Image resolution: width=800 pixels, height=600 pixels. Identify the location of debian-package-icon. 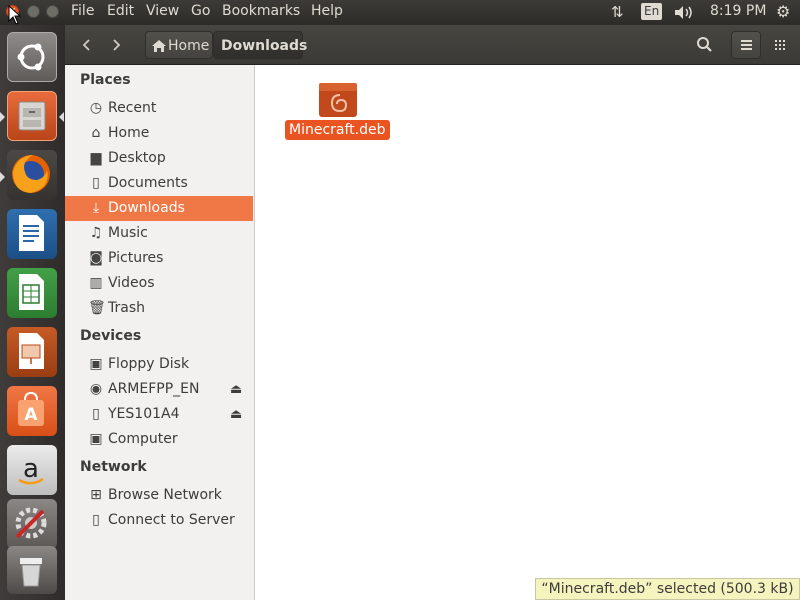
(338, 100).